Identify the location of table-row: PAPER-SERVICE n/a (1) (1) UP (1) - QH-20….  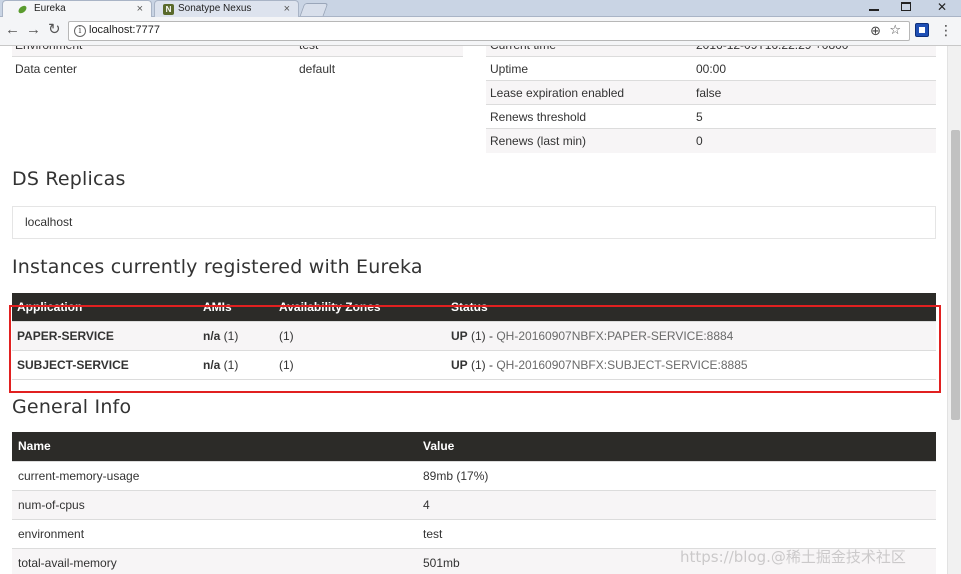
(474, 335).